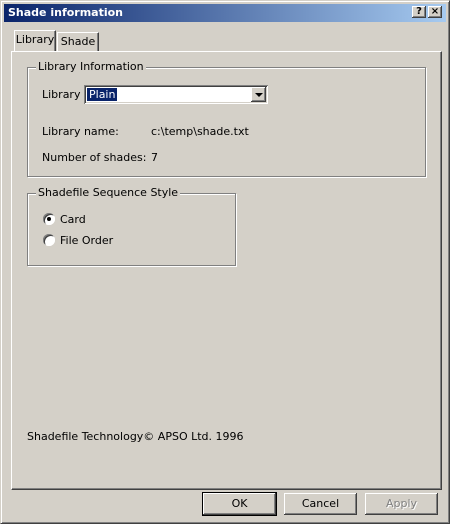 The image size is (450, 524). What do you see at coordinates (225, 13) in the screenshot?
I see `title-bar: Shade information ? ×` at bounding box center [225, 13].